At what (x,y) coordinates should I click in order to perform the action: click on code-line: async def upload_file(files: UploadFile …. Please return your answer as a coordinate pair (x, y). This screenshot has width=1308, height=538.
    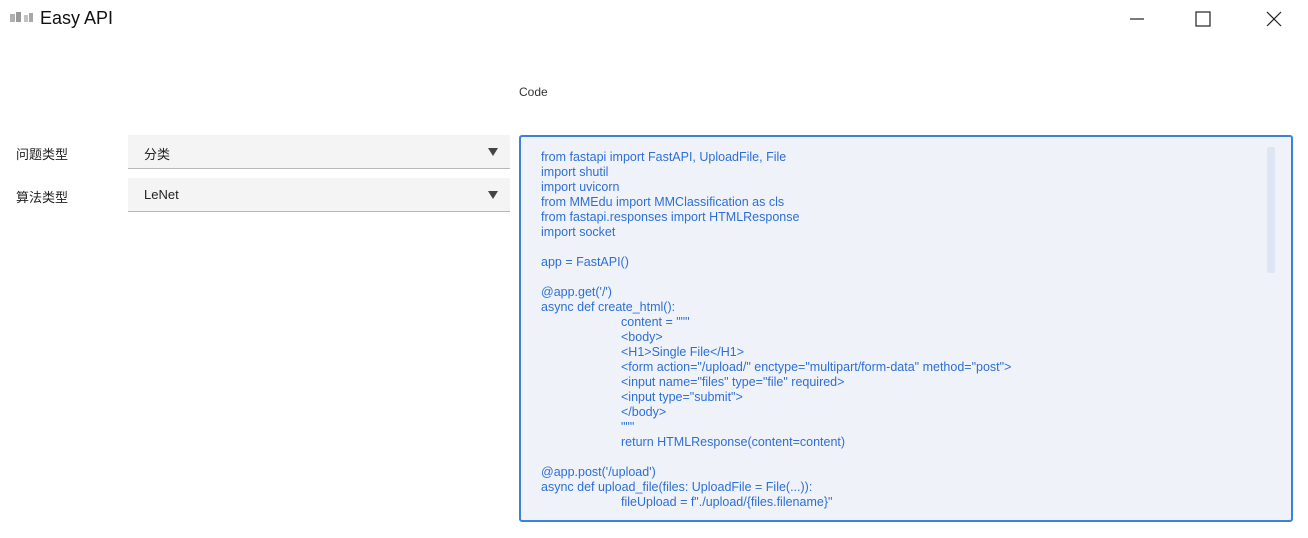
    Looking at the image, I should click on (677, 487).